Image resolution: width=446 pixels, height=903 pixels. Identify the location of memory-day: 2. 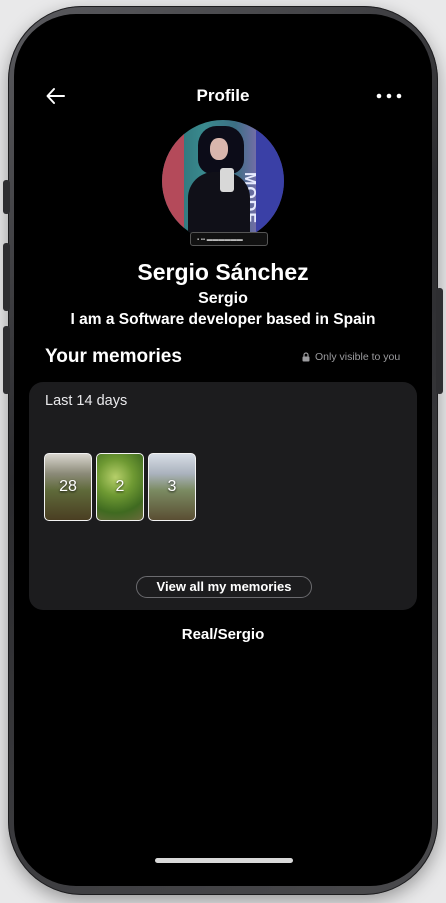
(120, 486).